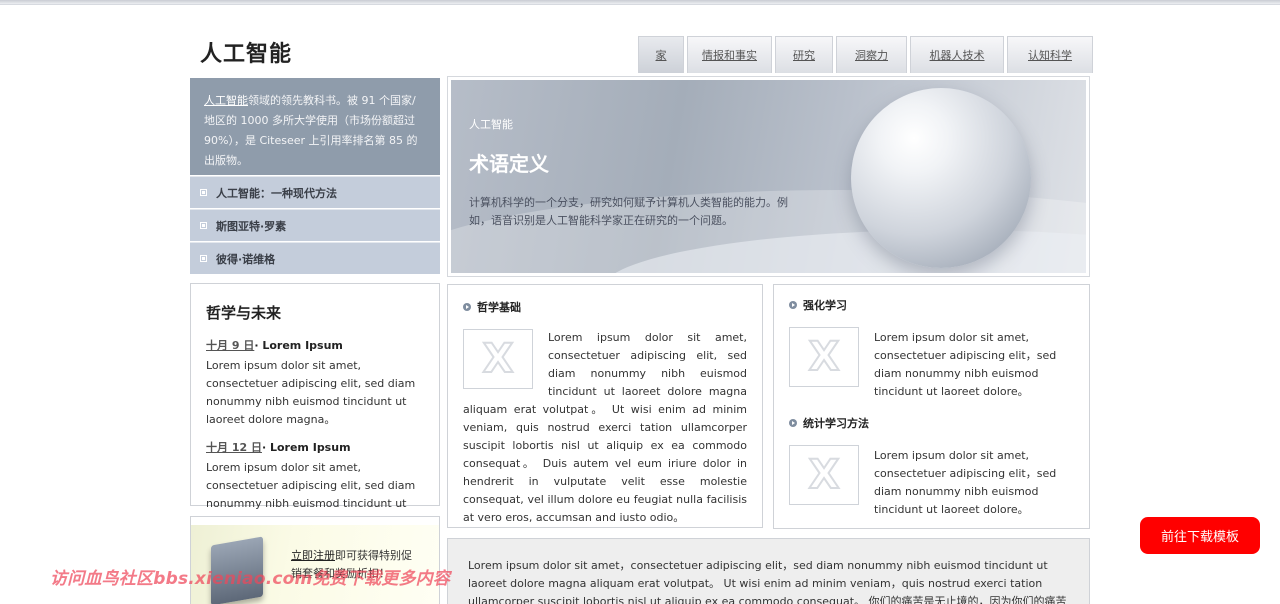 Image resolution: width=1280 pixels, height=604 pixels. What do you see at coordinates (234, 447) in the screenshot?
I see `news-date-link: 十月 12 日` at bounding box center [234, 447].